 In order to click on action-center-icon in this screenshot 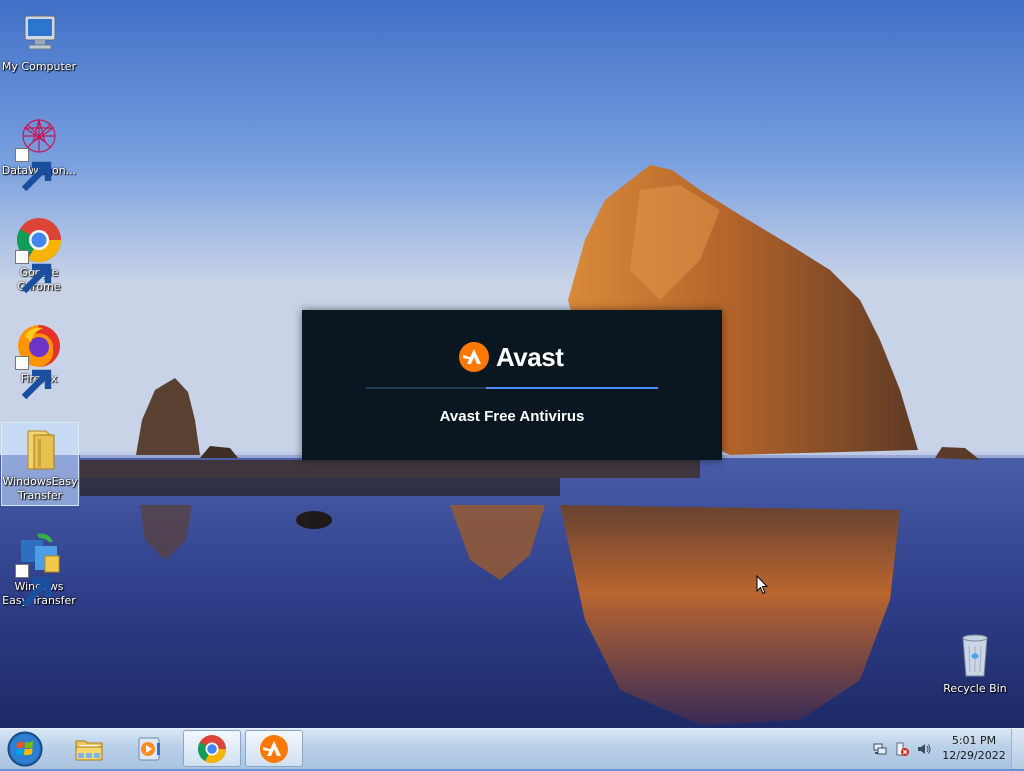, I will do `click(902, 749)`.